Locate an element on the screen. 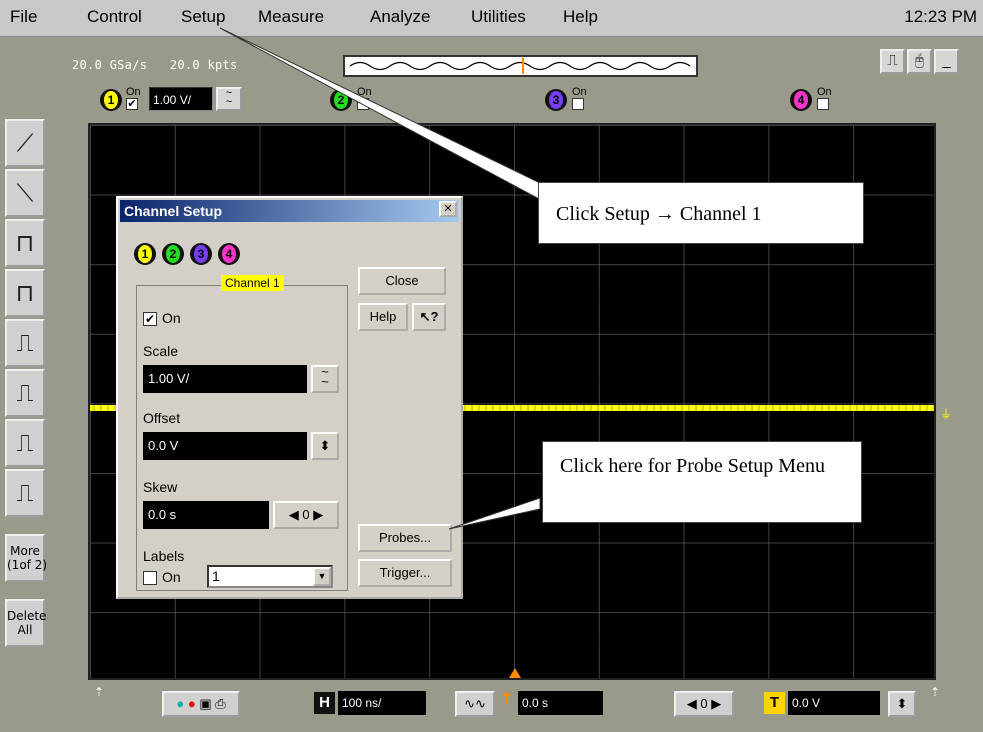 The height and width of the screenshot is (732, 983). clock: 12:23 PM is located at coordinates (940, 16).